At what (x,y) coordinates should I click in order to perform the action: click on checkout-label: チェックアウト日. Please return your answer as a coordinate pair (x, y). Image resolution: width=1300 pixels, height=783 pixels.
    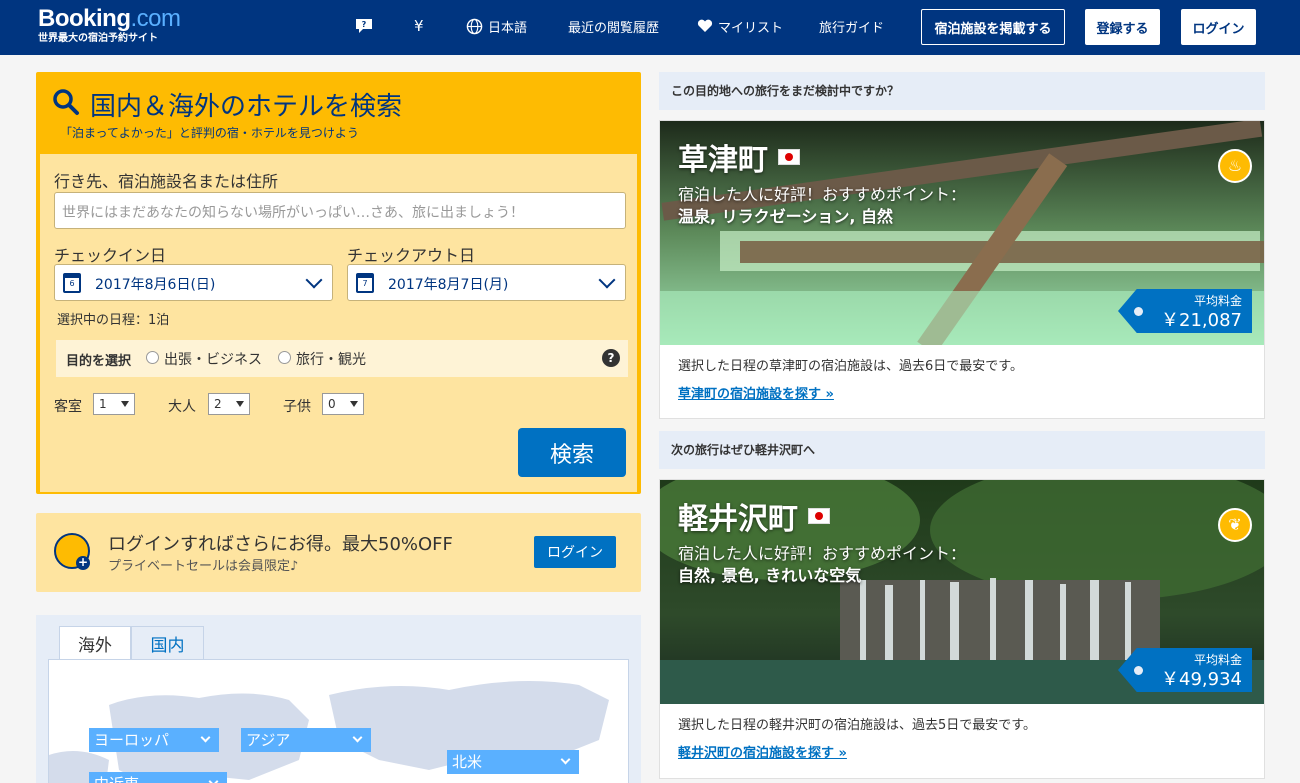
    Looking at the image, I should click on (411, 255).